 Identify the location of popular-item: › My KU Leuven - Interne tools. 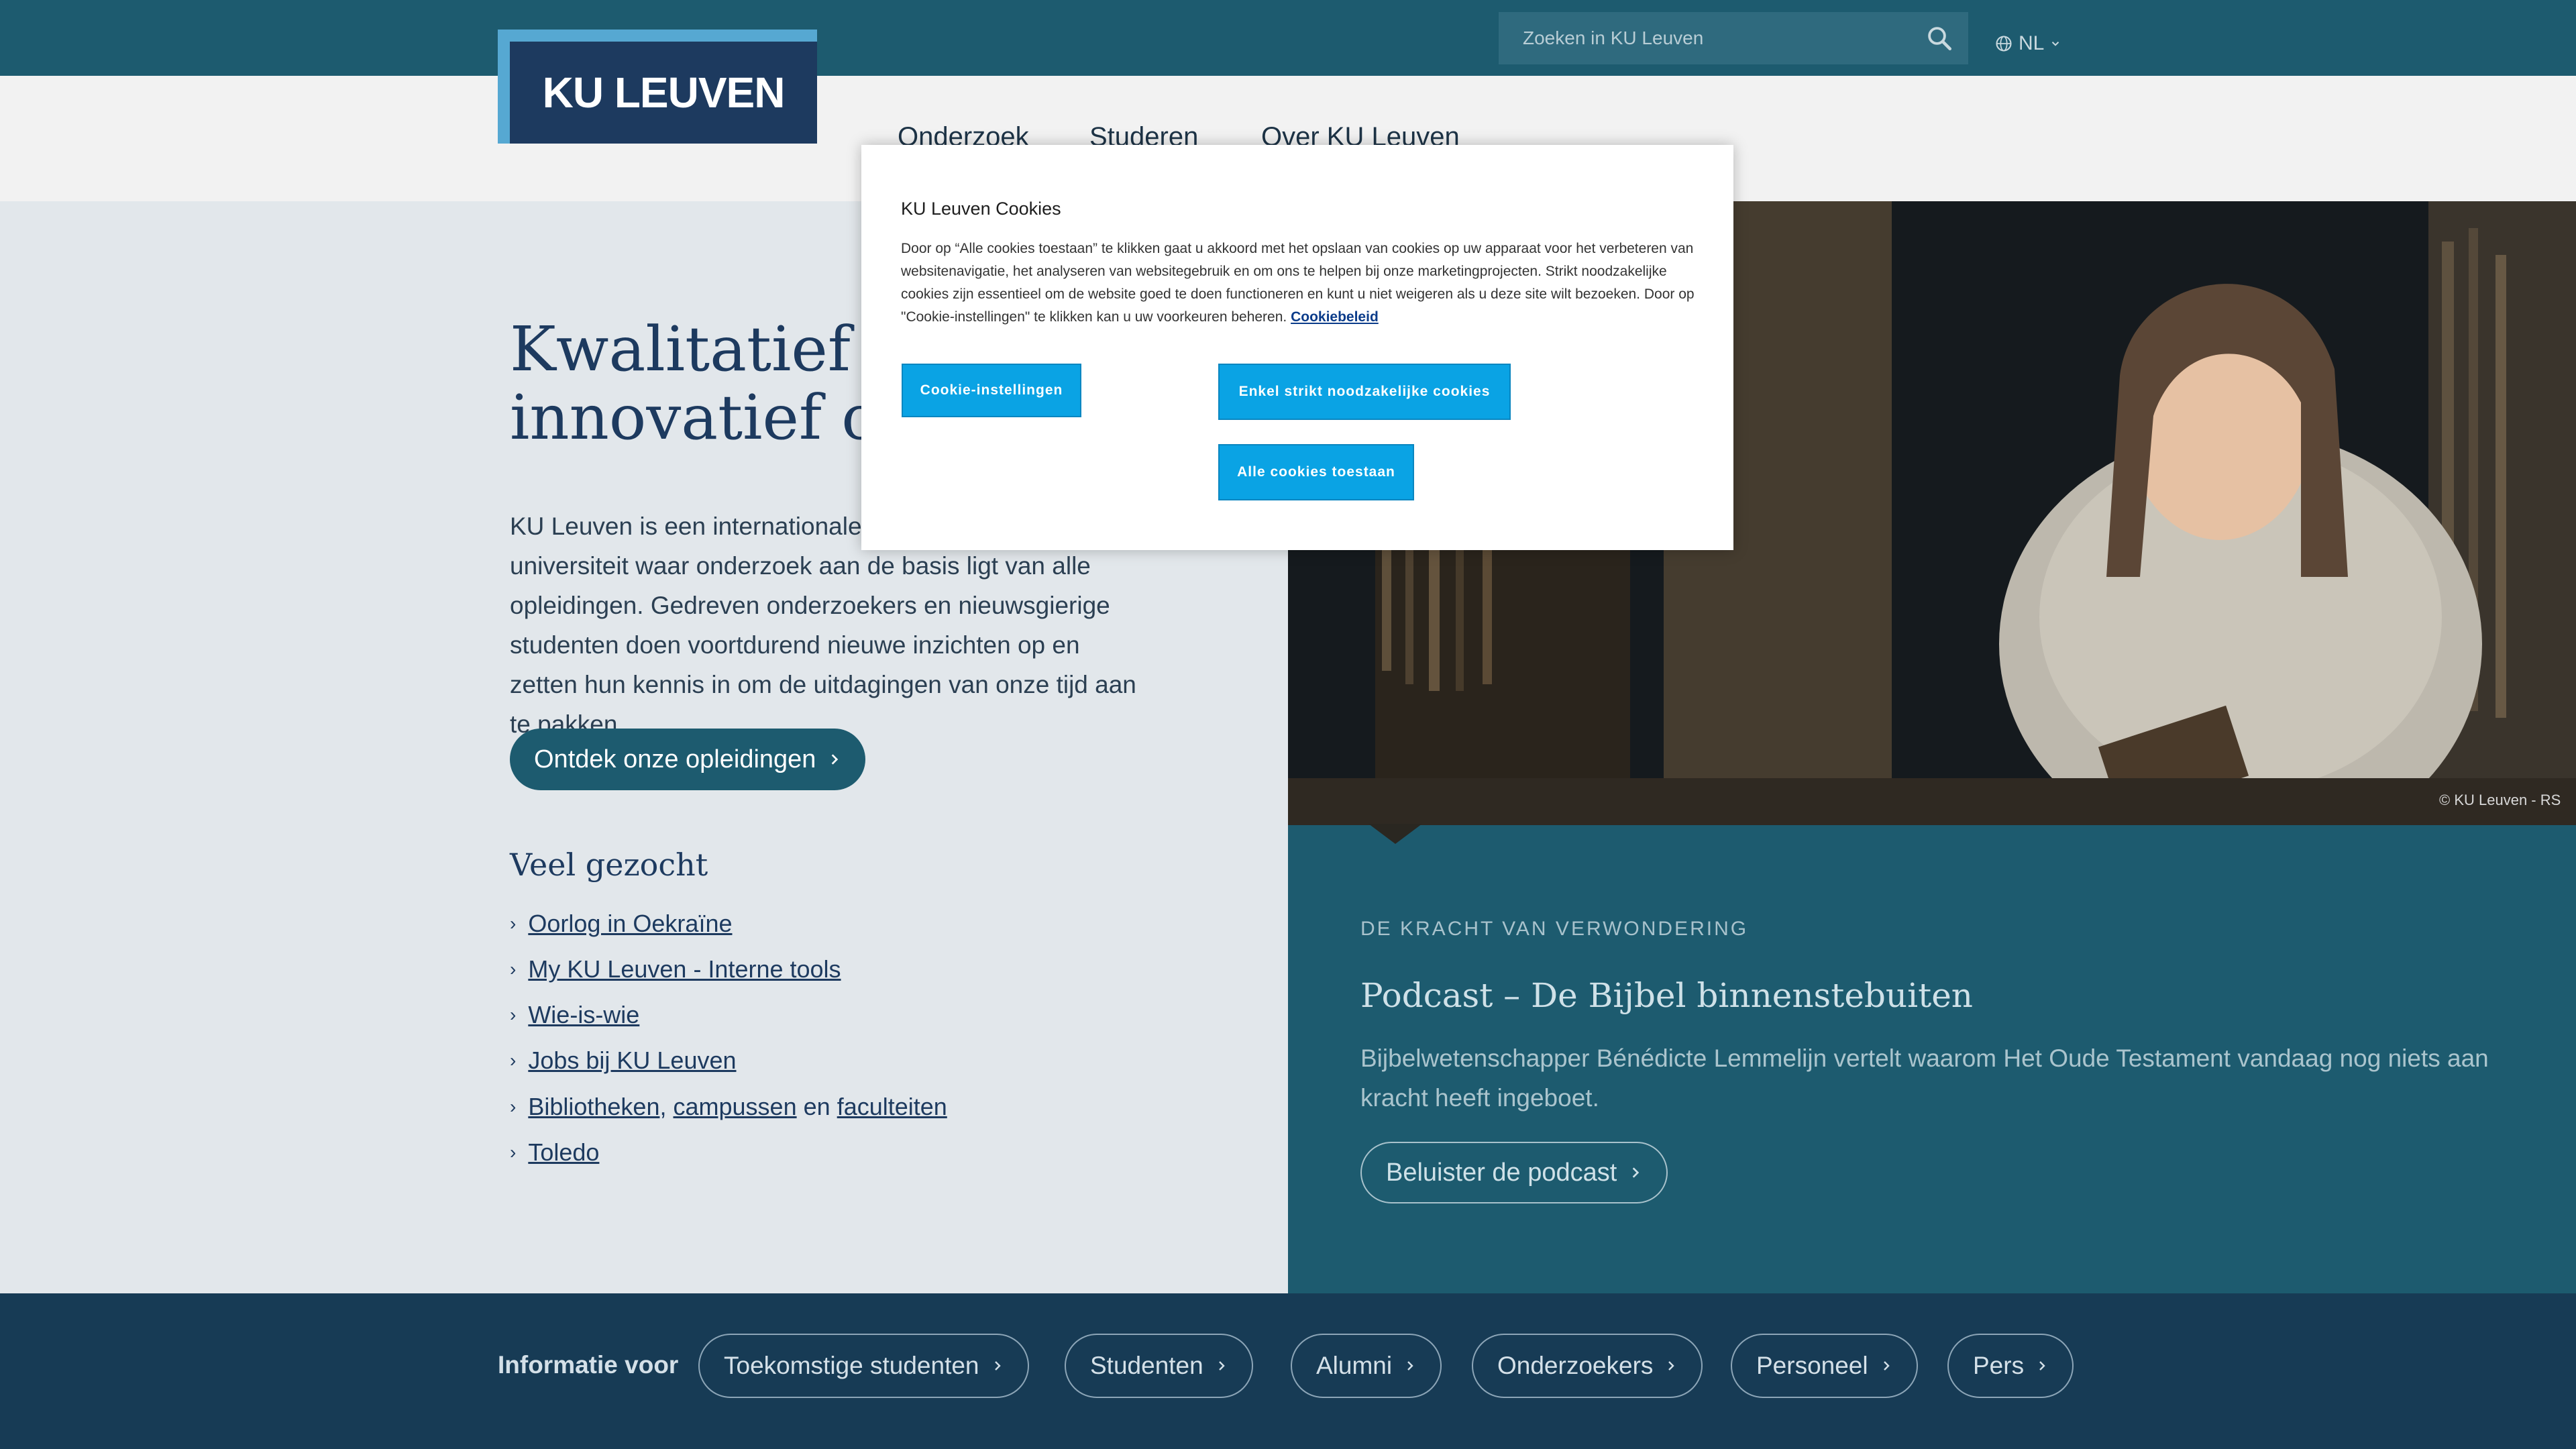
(675, 969).